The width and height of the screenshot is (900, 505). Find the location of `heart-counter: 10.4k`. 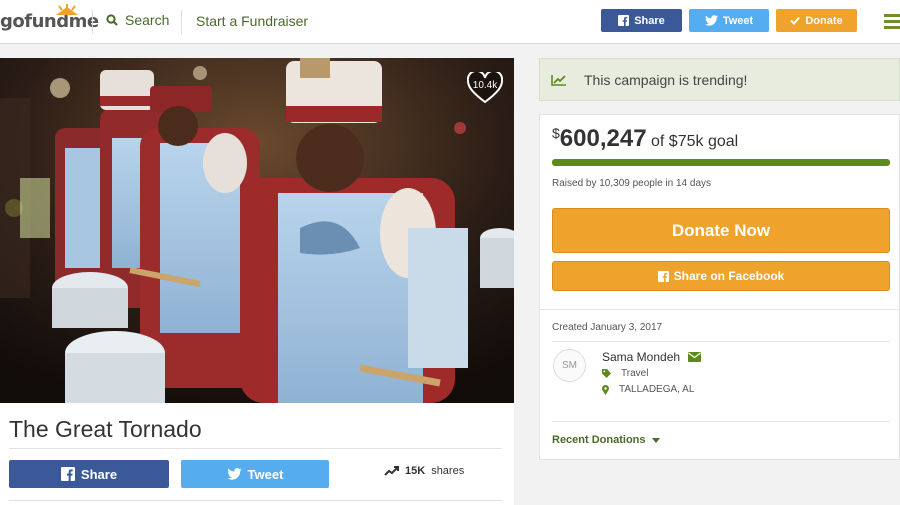

heart-counter: 10.4k is located at coordinates (485, 86).